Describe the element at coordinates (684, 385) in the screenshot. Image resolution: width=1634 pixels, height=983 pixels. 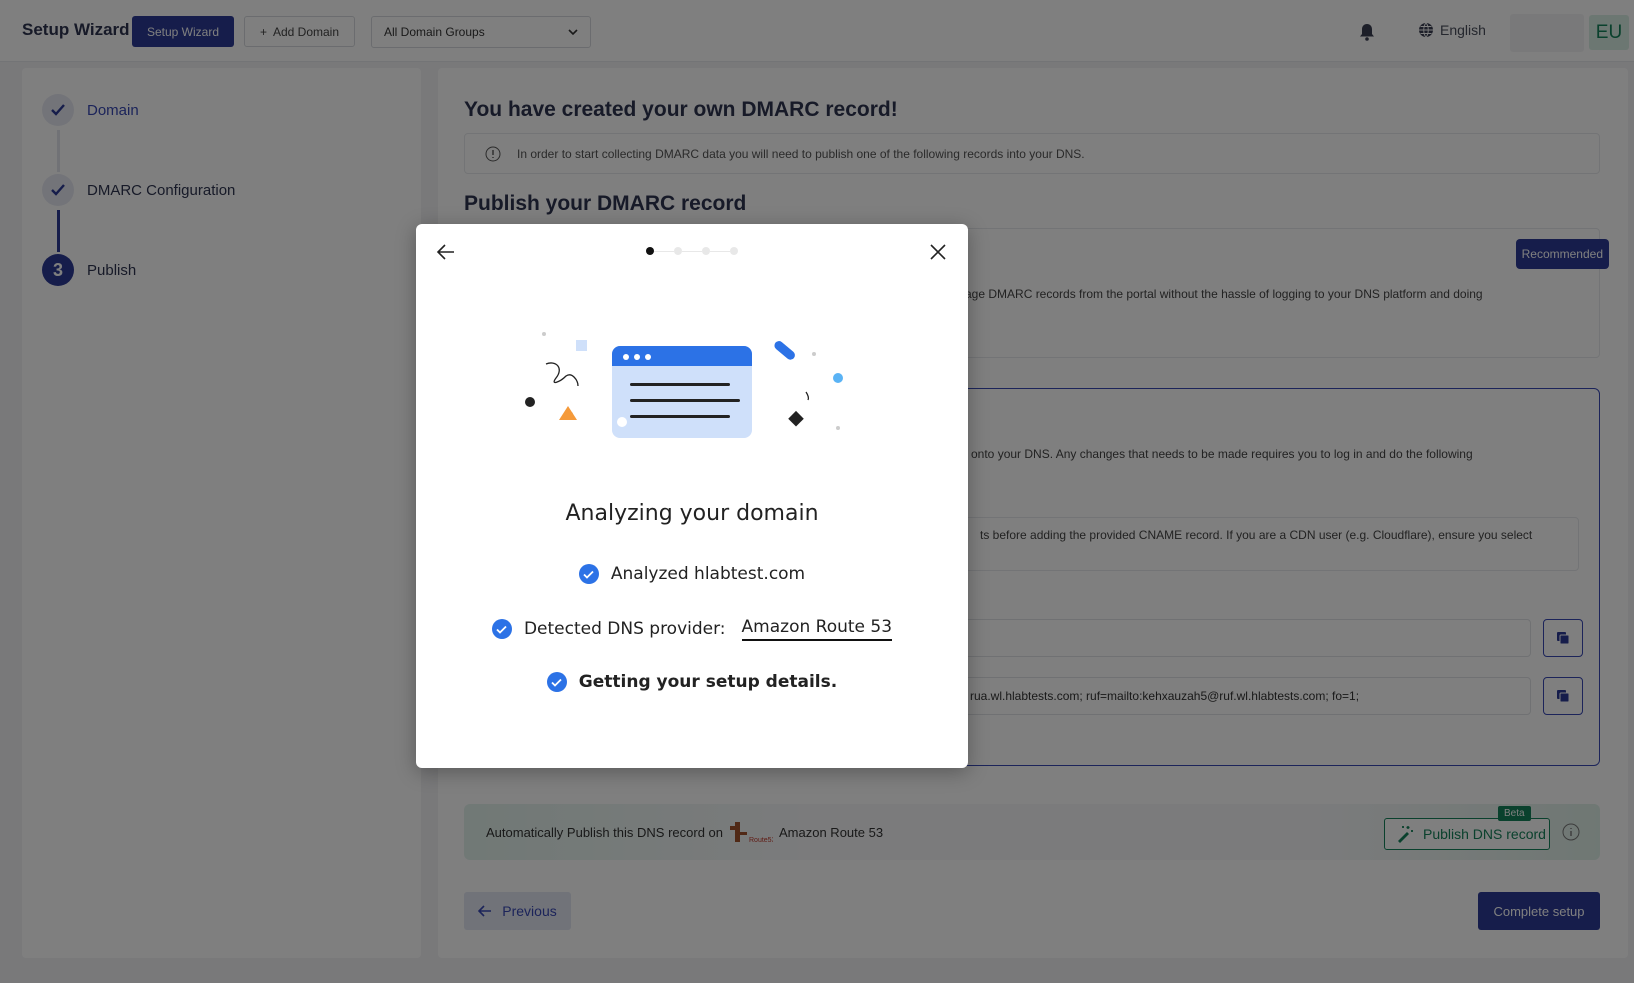
I see `browser-window-illustration` at that location.